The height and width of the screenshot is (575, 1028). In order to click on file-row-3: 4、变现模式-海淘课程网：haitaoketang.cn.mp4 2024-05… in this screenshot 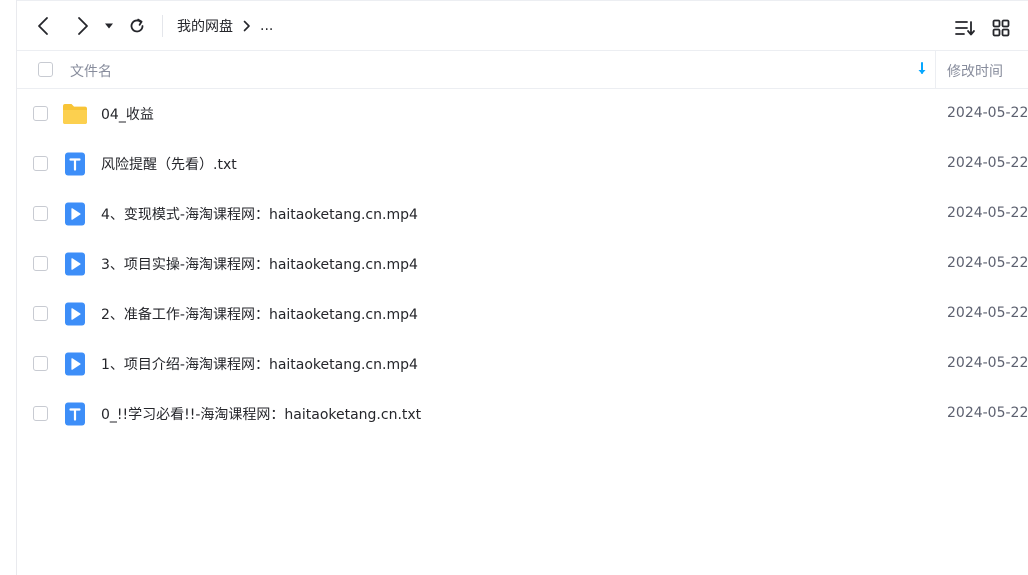, I will do `click(522, 214)`.